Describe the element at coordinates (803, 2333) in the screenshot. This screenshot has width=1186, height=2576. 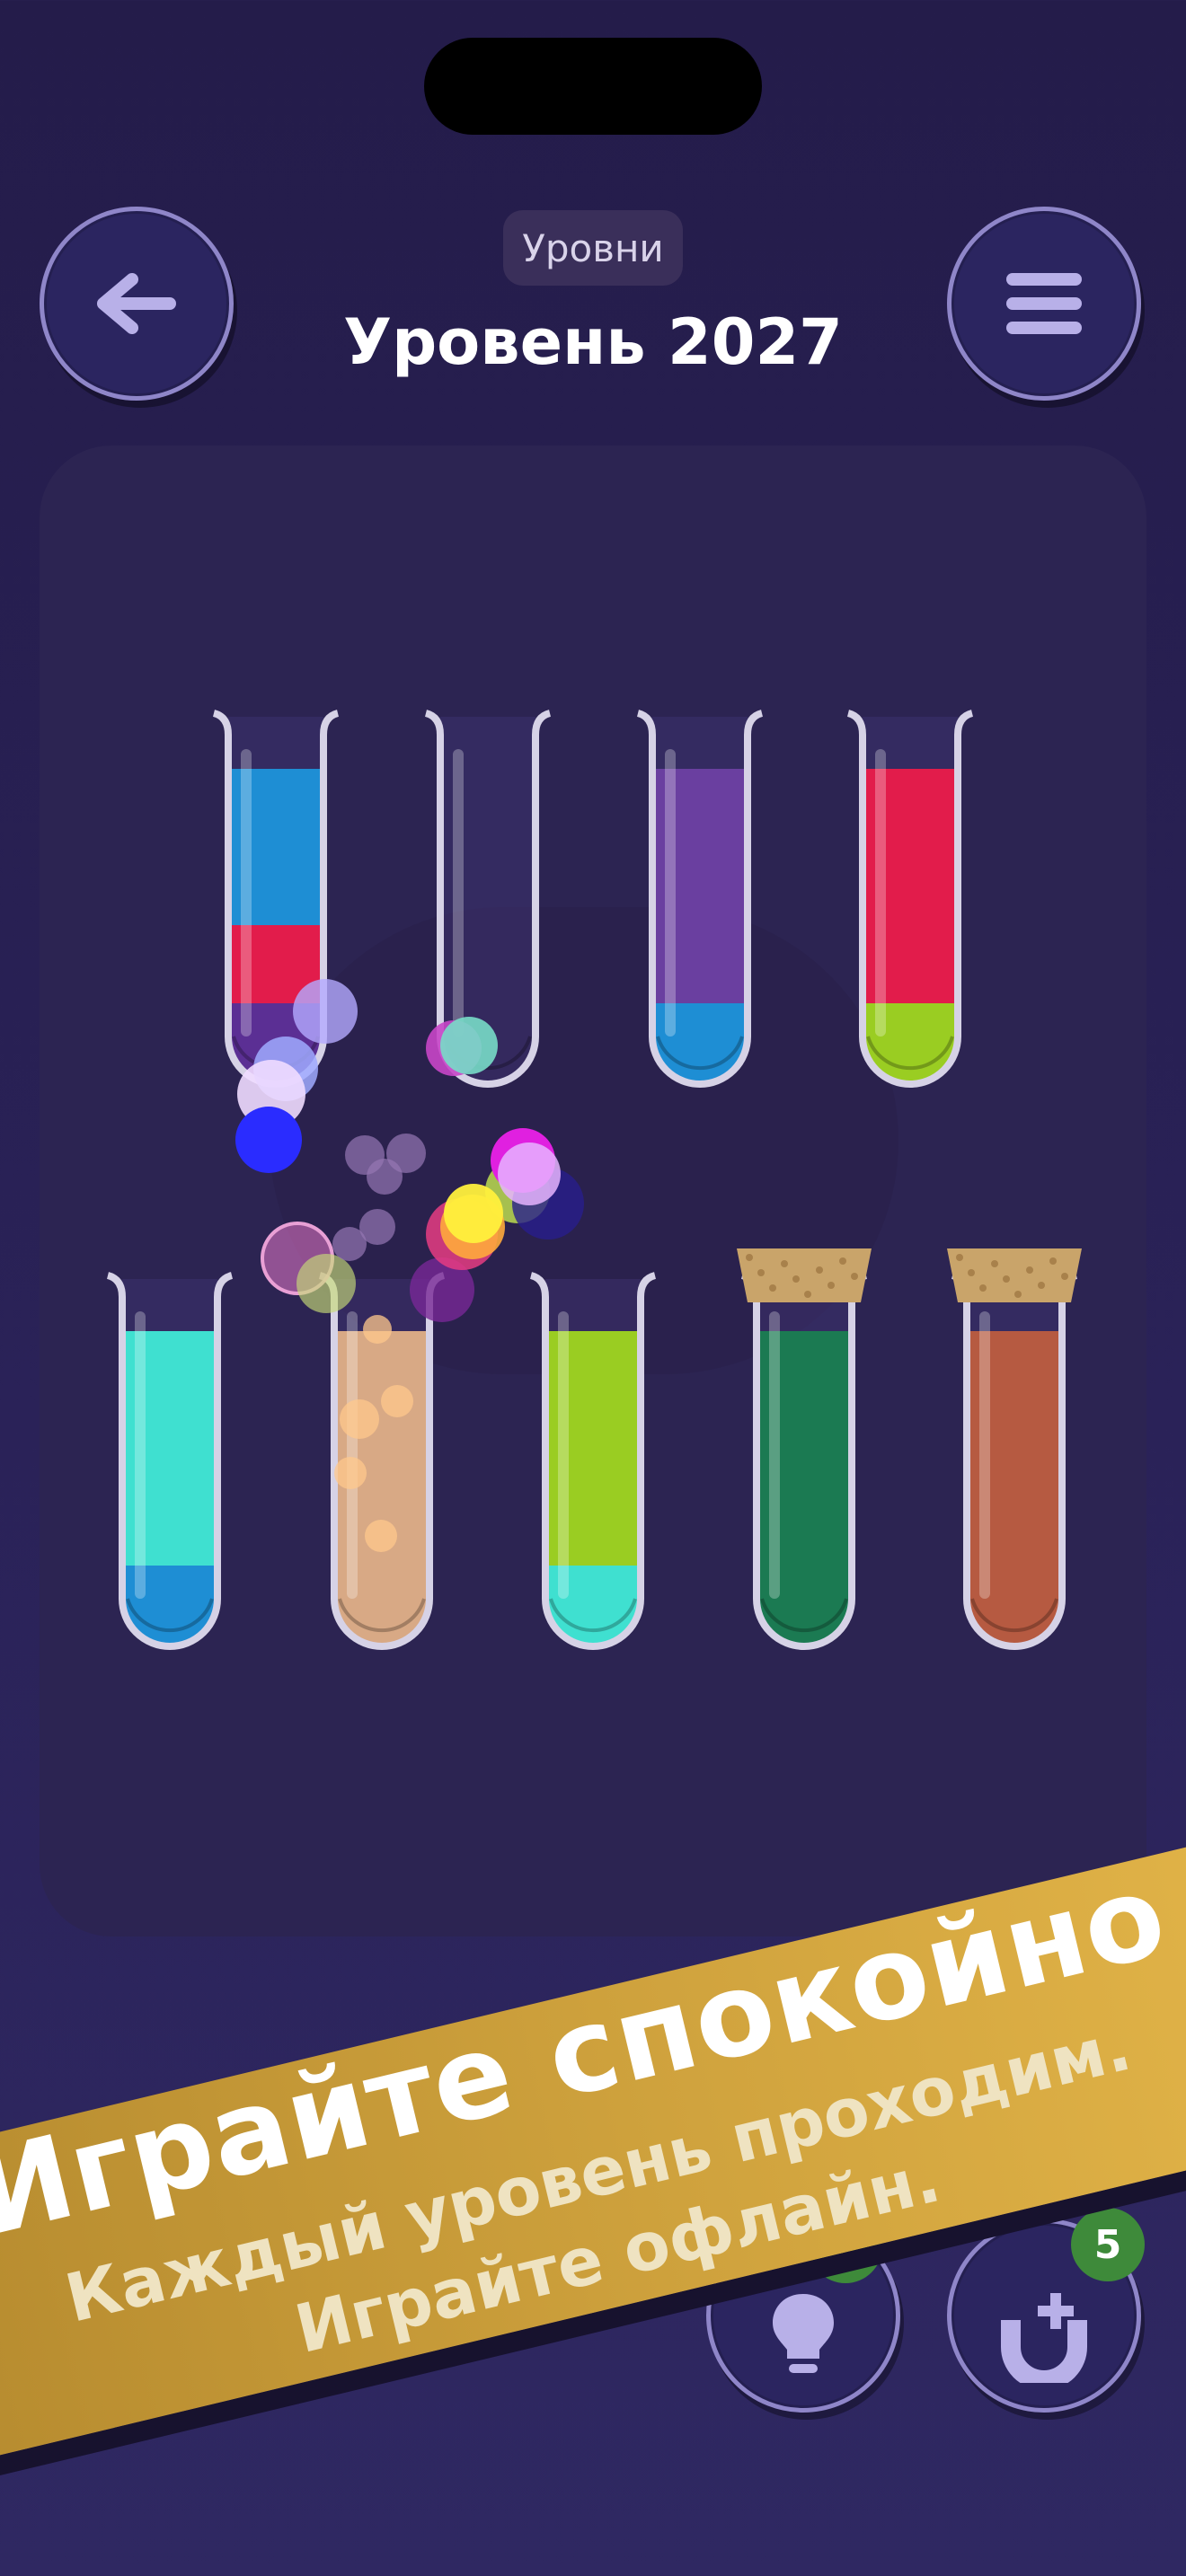
I see `lightbulb-icon` at that location.